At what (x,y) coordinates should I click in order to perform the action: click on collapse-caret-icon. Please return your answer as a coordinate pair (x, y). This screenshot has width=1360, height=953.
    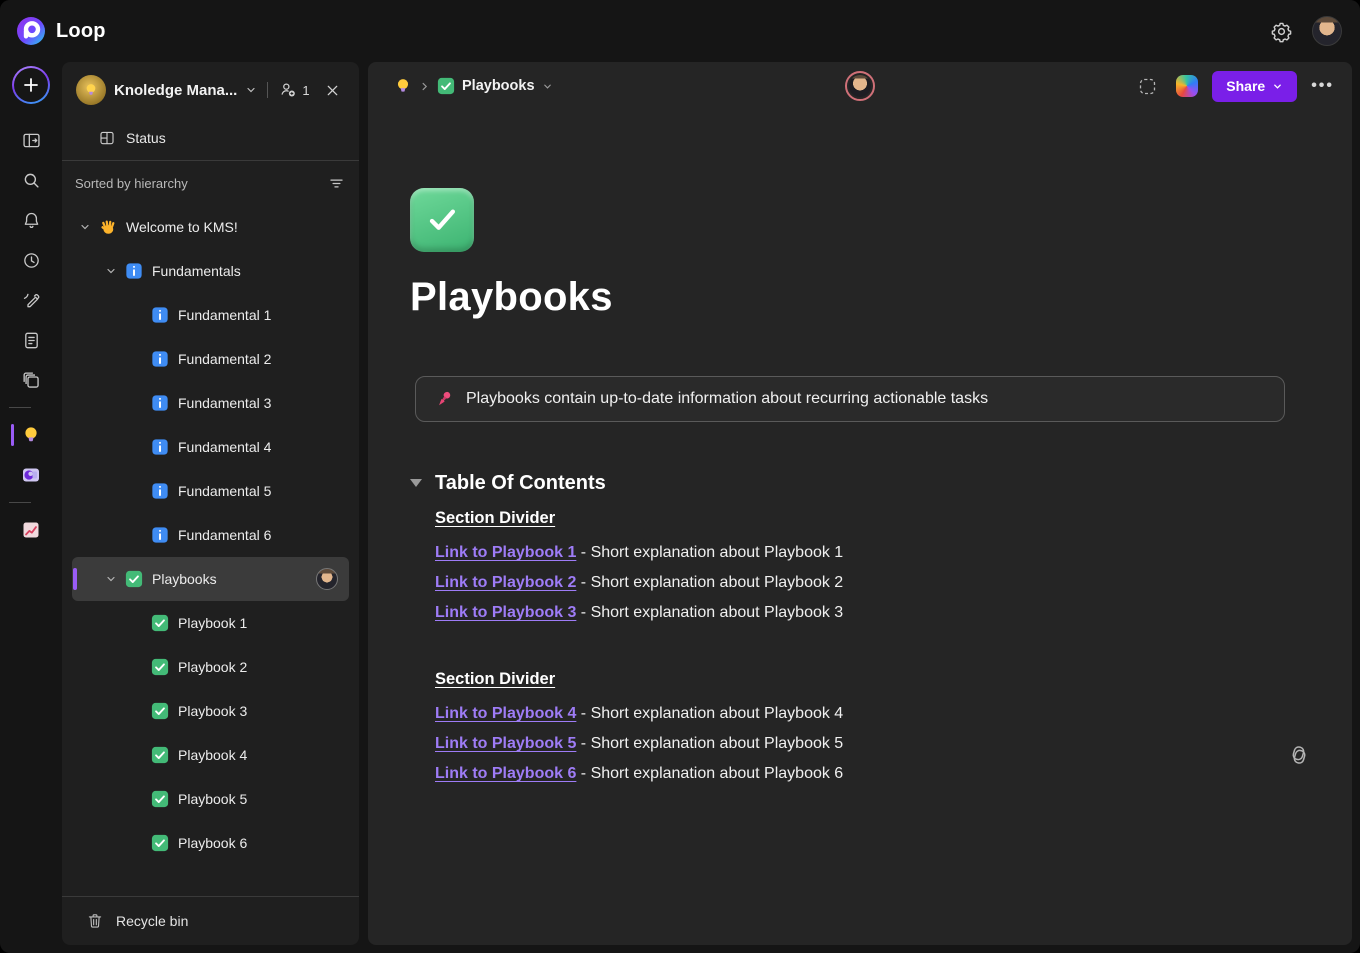
    Looking at the image, I should click on (416, 483).